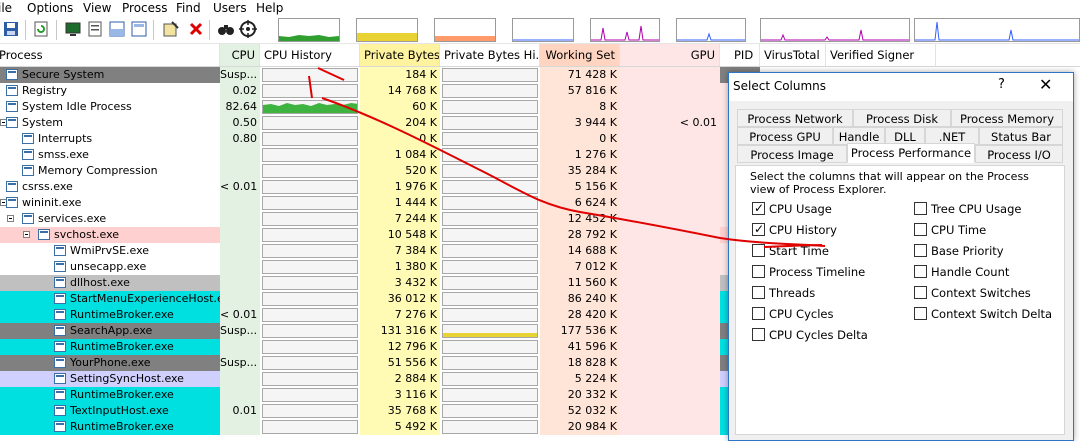  What do you see at coordinates (580, 411) in the screenshot?
I see `working-set-cell: 52 032 K` at bounding box center [580, 411].